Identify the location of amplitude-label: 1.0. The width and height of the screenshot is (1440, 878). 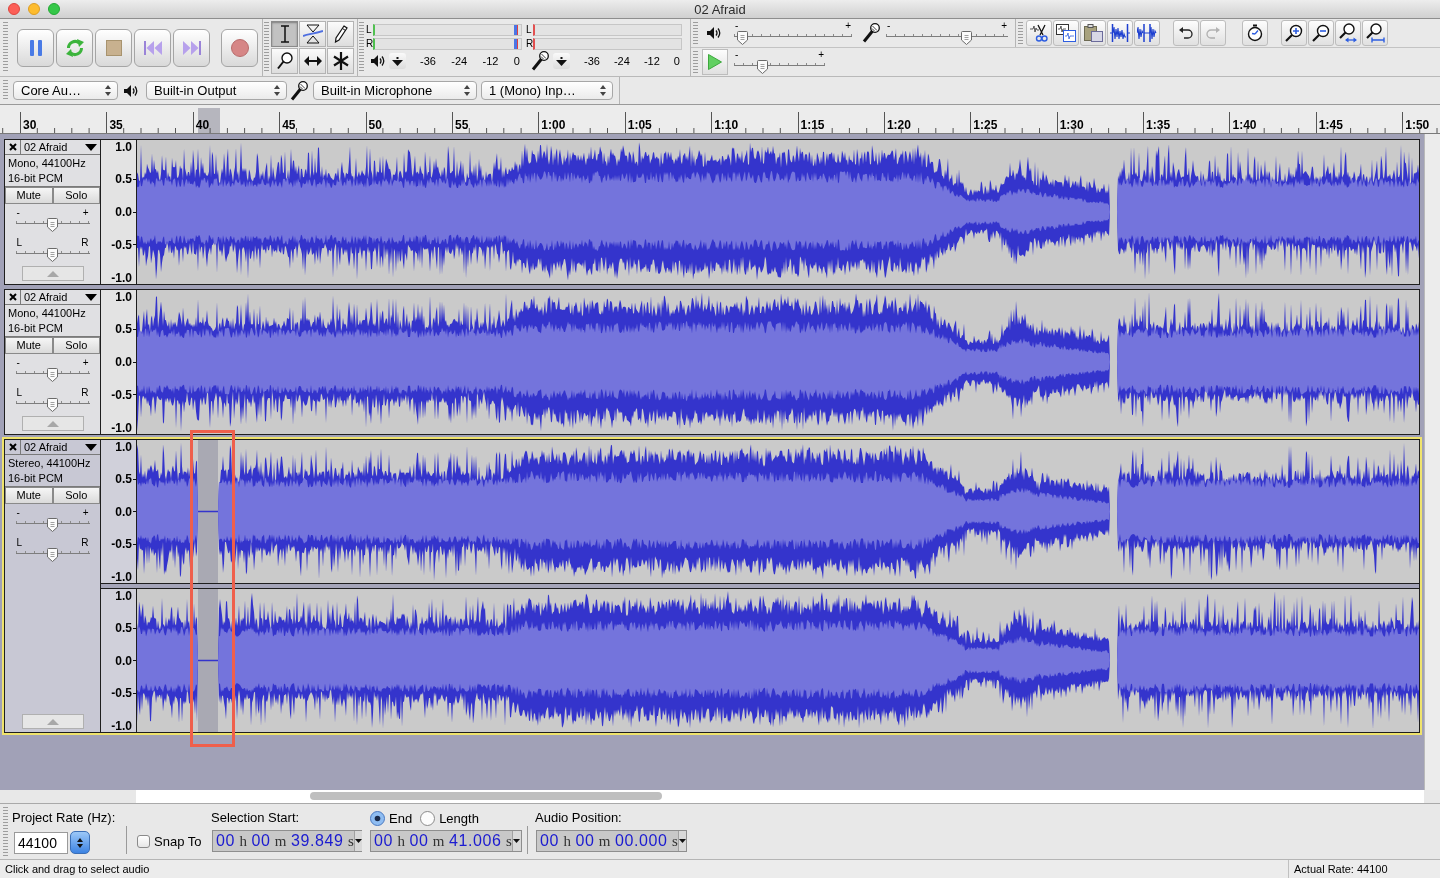
(123, 595).